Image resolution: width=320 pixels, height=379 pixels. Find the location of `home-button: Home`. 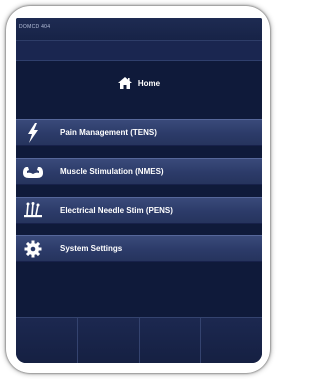

home-button: Home is located at coordinates (139, 83).